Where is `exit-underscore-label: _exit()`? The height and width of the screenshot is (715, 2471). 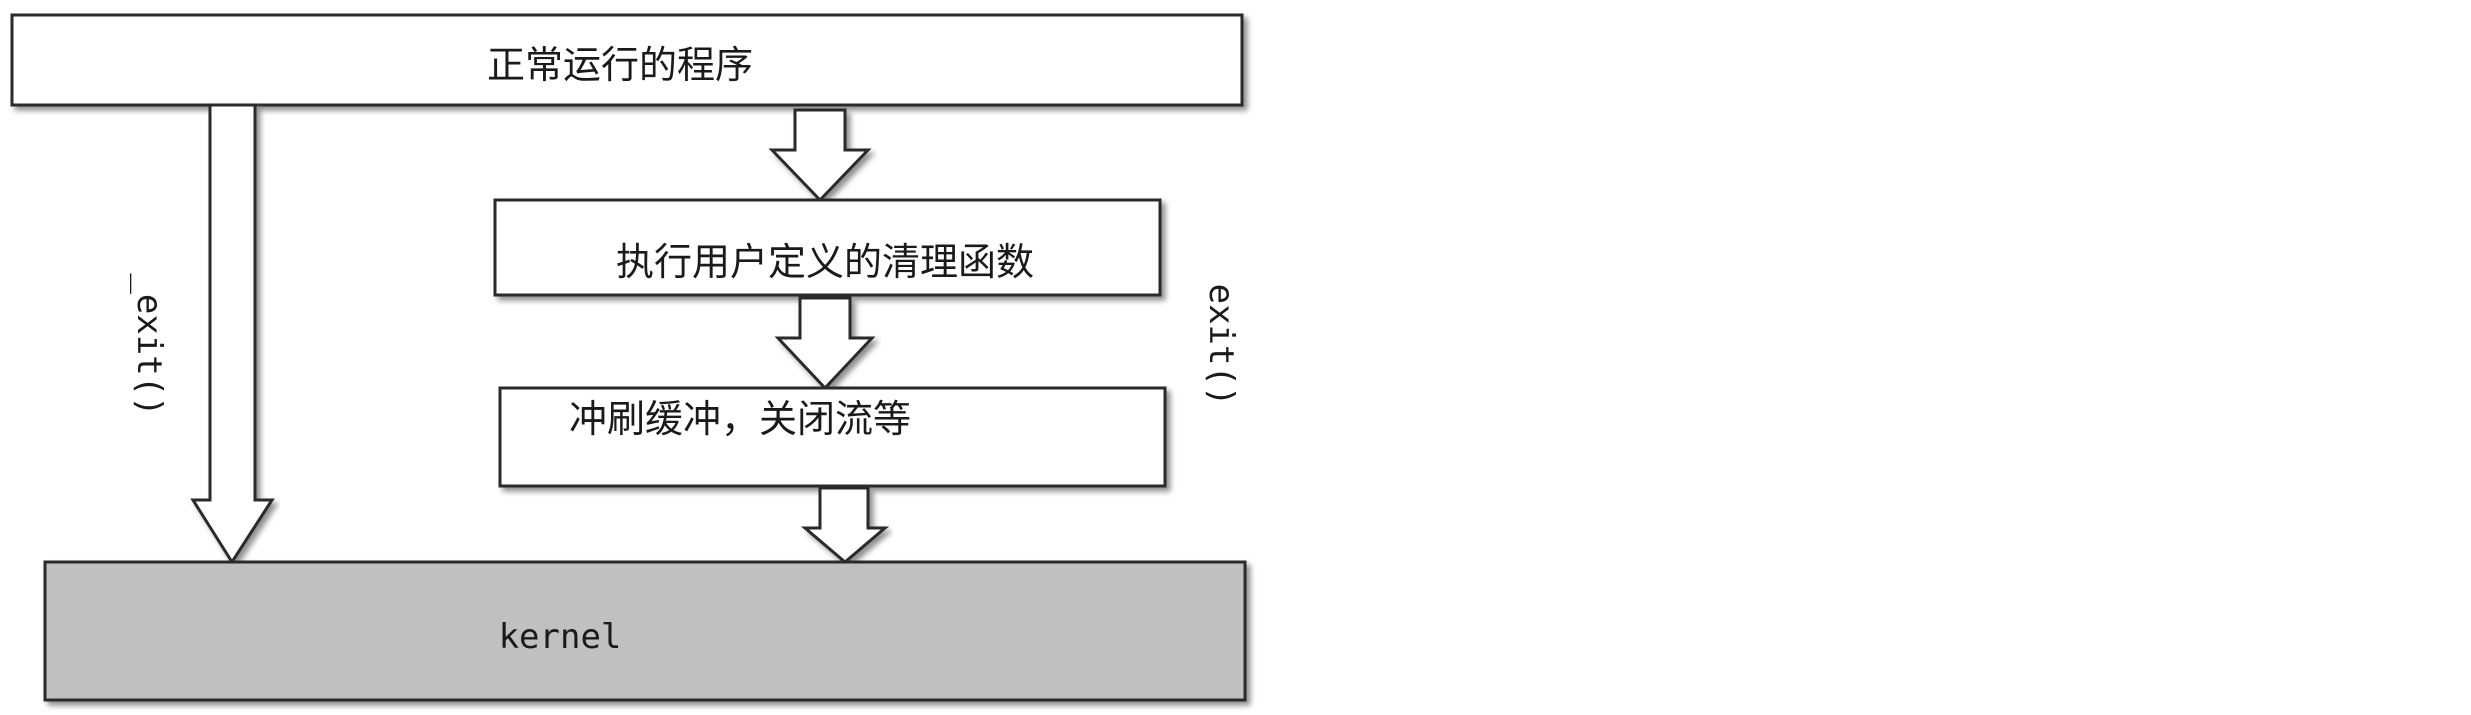 exit-underscore-label: _exit() is located at coordinates (149, 344).